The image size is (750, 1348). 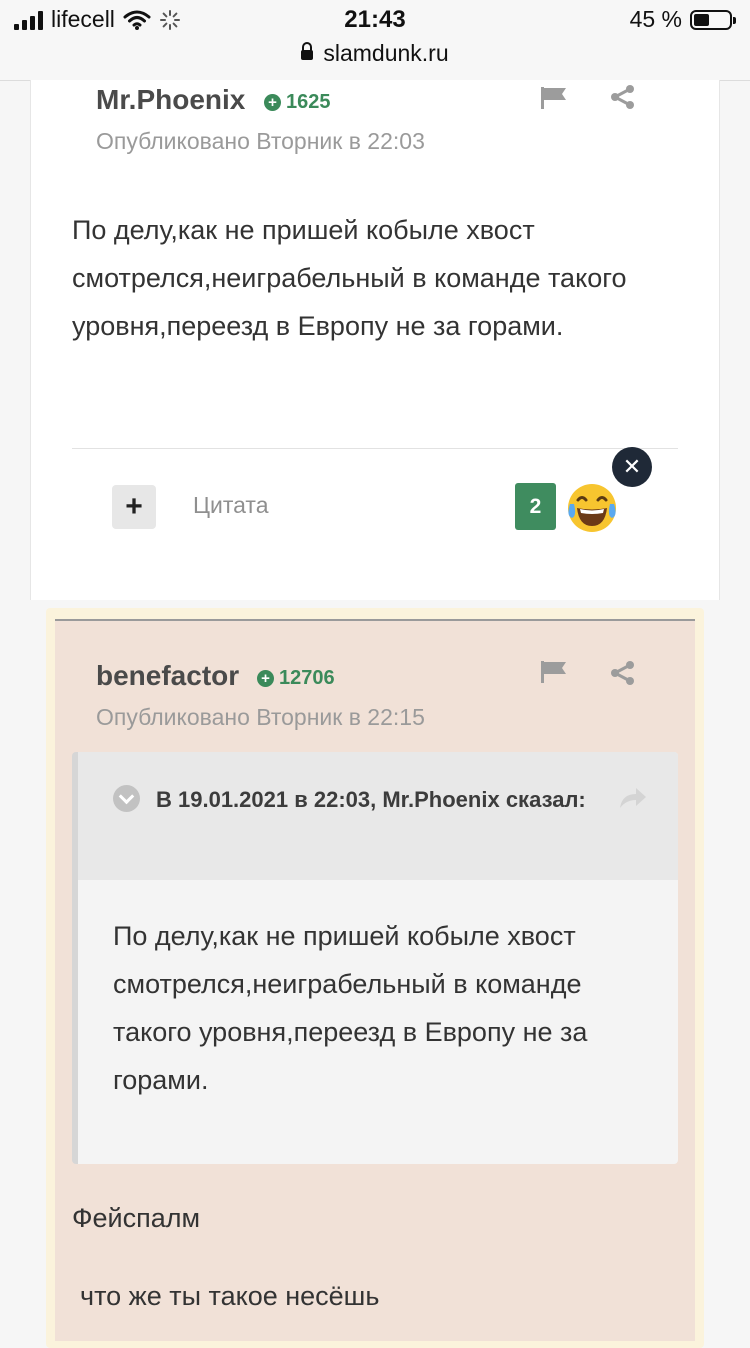 I want to click on reply-arrow-icon, so click(x=633, y=798).